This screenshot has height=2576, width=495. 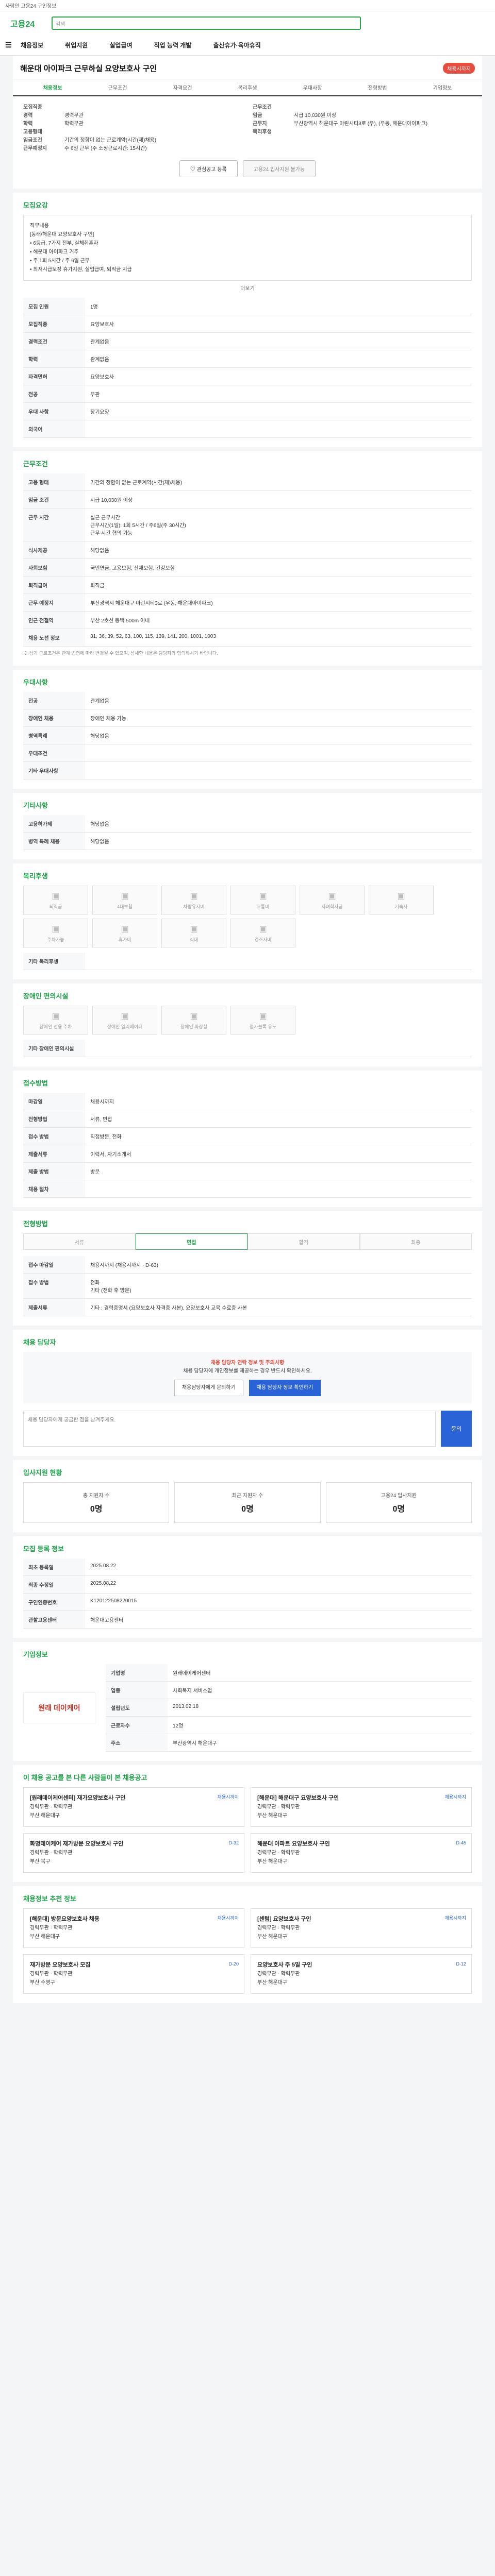 What do you see at coordinates (133, 1928) in the screenshot?
I see `job-card: [해운대] 방문요양보호사 채용 경력무관 · 학력무관 부산 해운대구 채용시까지` at bounding box center [133, 1928].